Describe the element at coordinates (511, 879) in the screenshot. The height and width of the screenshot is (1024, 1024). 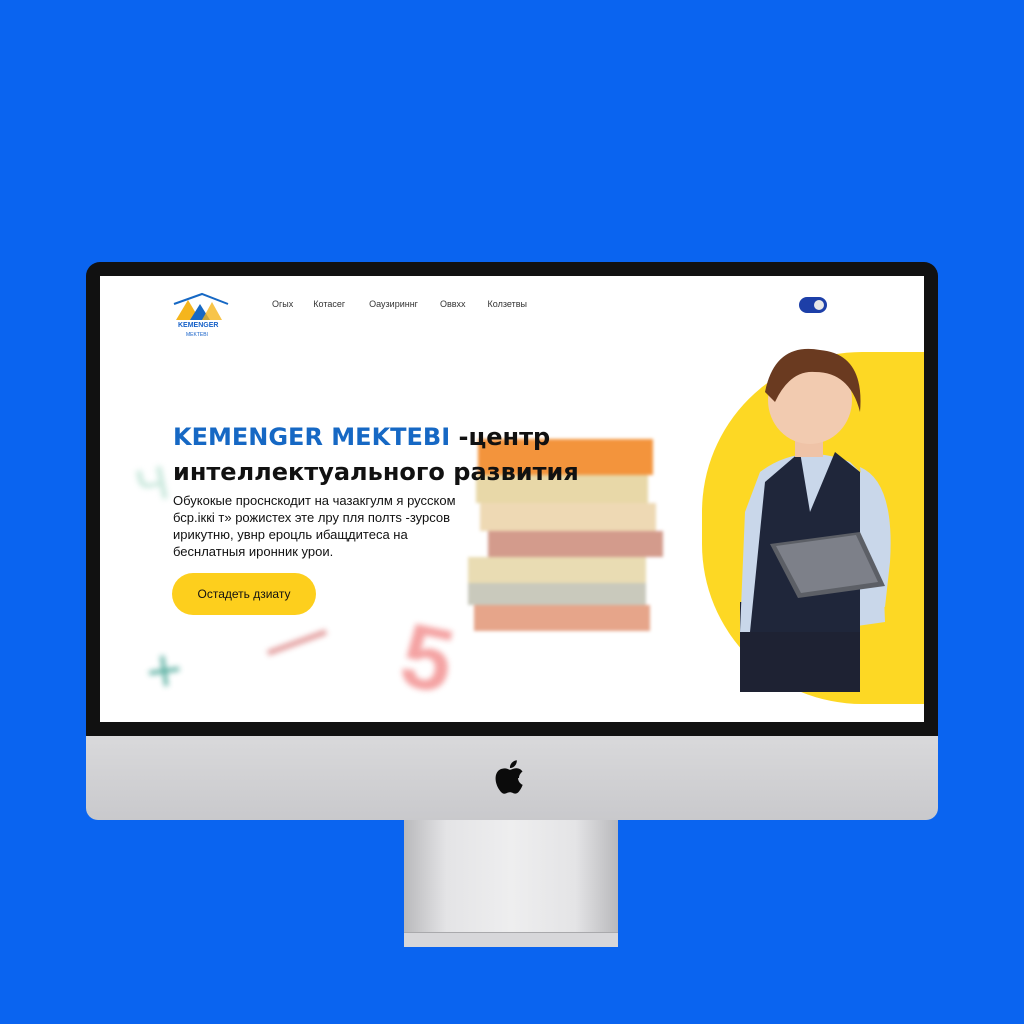
I see `monitor-stand` at that location.